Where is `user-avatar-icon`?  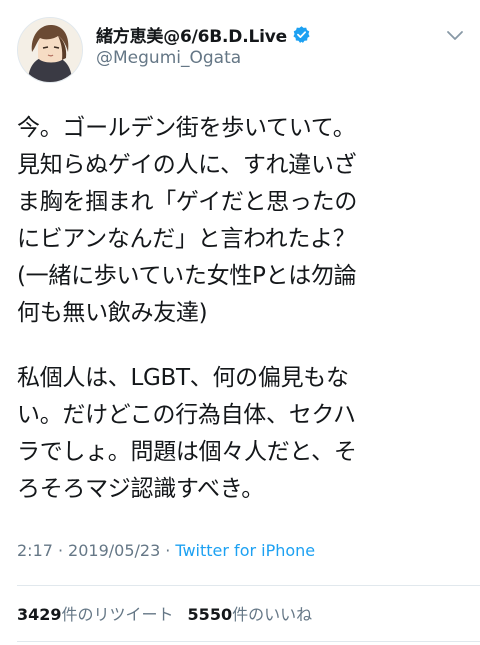 user-avatar-icon is located at coordinates (50, 50).